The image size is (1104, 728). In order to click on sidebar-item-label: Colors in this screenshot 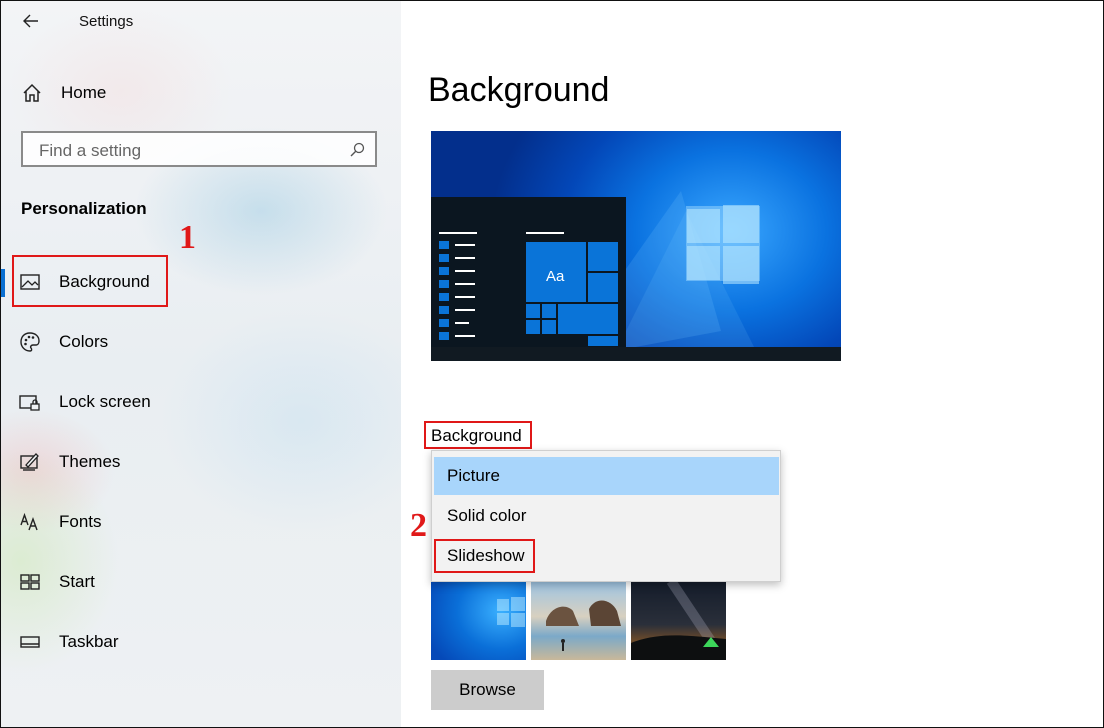, I will do `click(84, 341)`.